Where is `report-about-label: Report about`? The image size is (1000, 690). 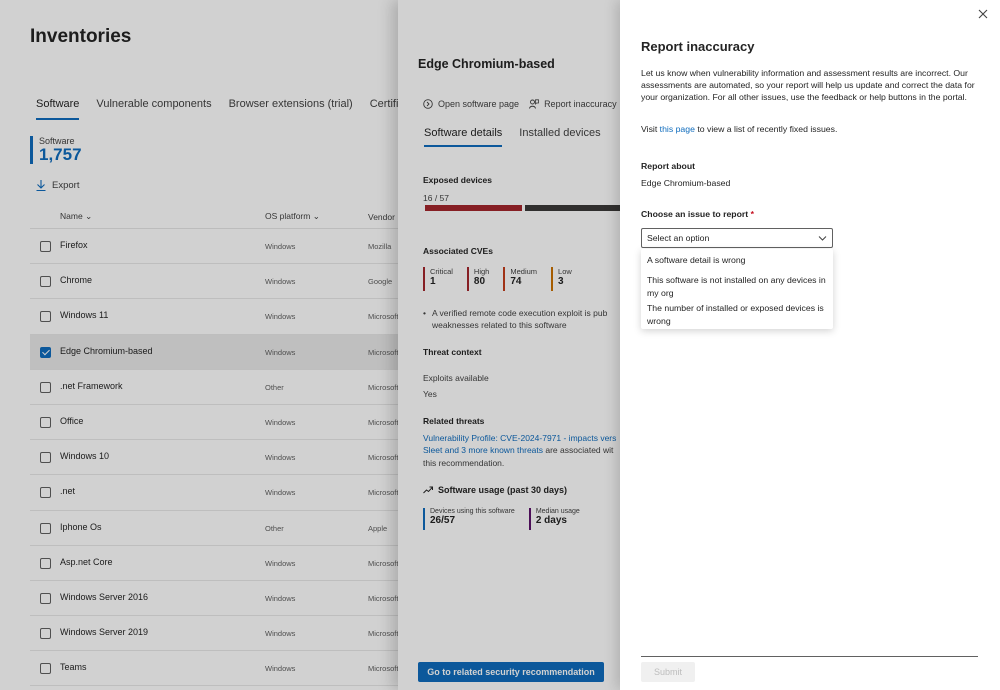 report-about-label: Report about is located at coordinates (668, 166).